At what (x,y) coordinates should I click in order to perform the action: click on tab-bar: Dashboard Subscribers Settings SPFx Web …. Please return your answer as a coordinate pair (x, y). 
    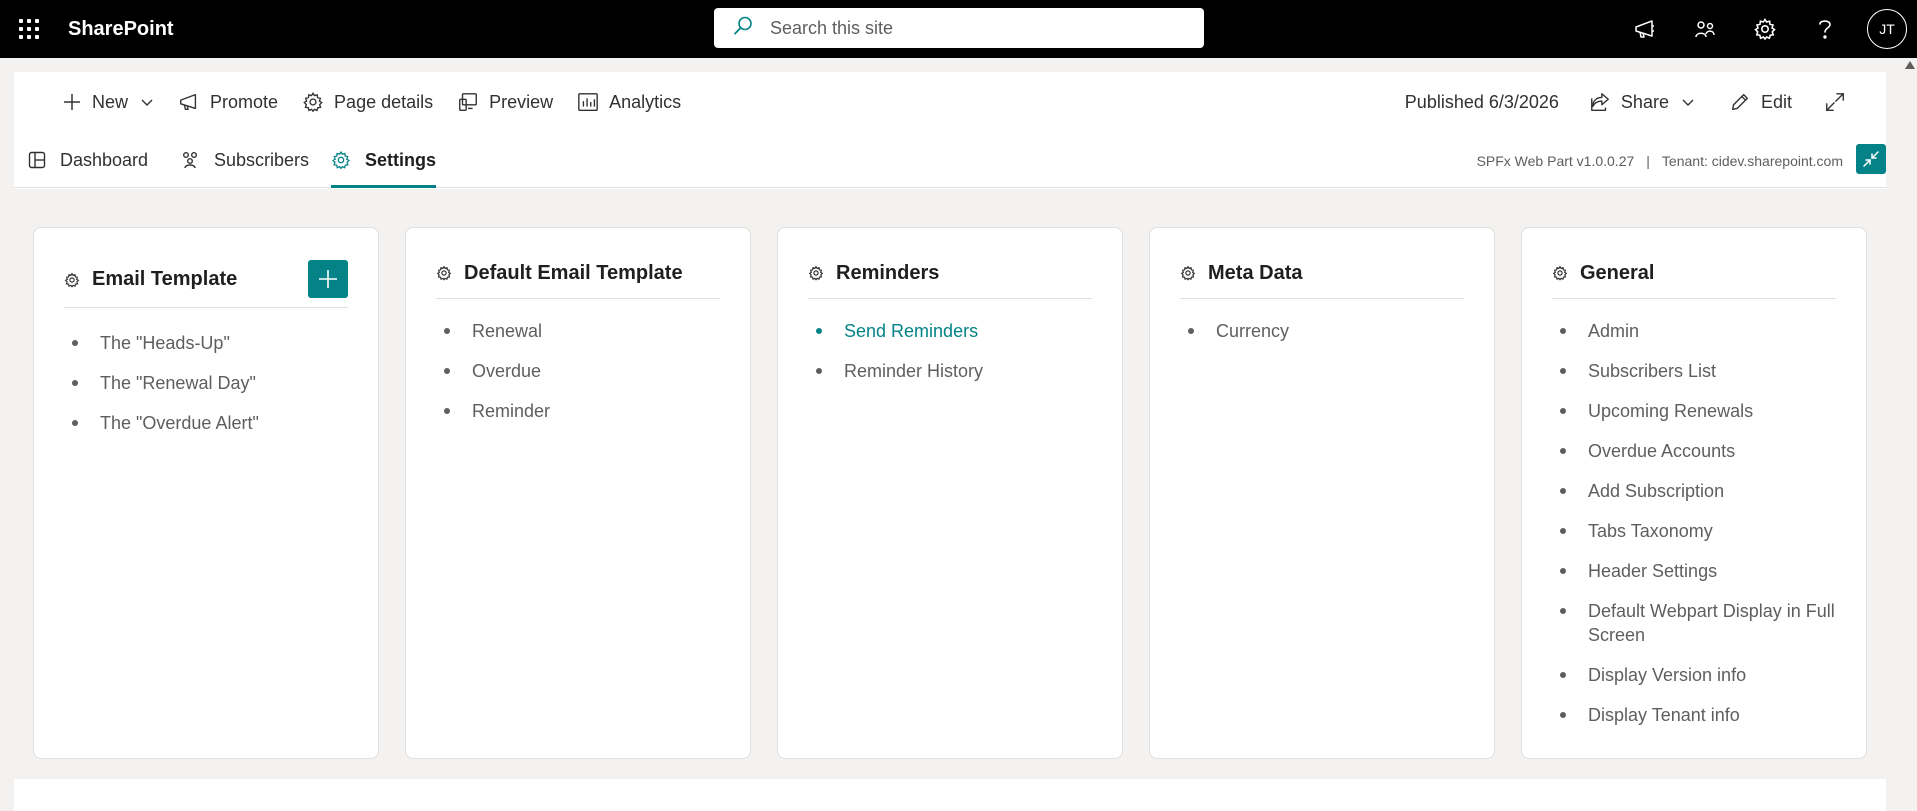
    Looking at the image, I should click on (950, 160).